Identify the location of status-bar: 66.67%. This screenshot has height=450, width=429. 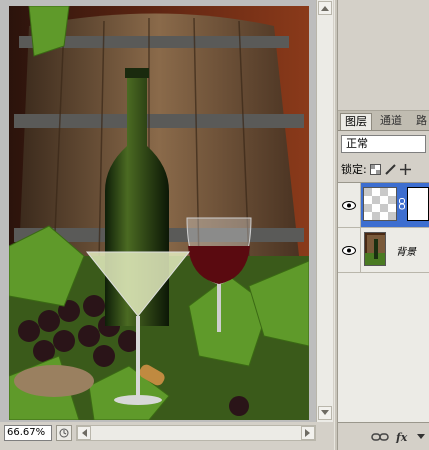
(167, 436).